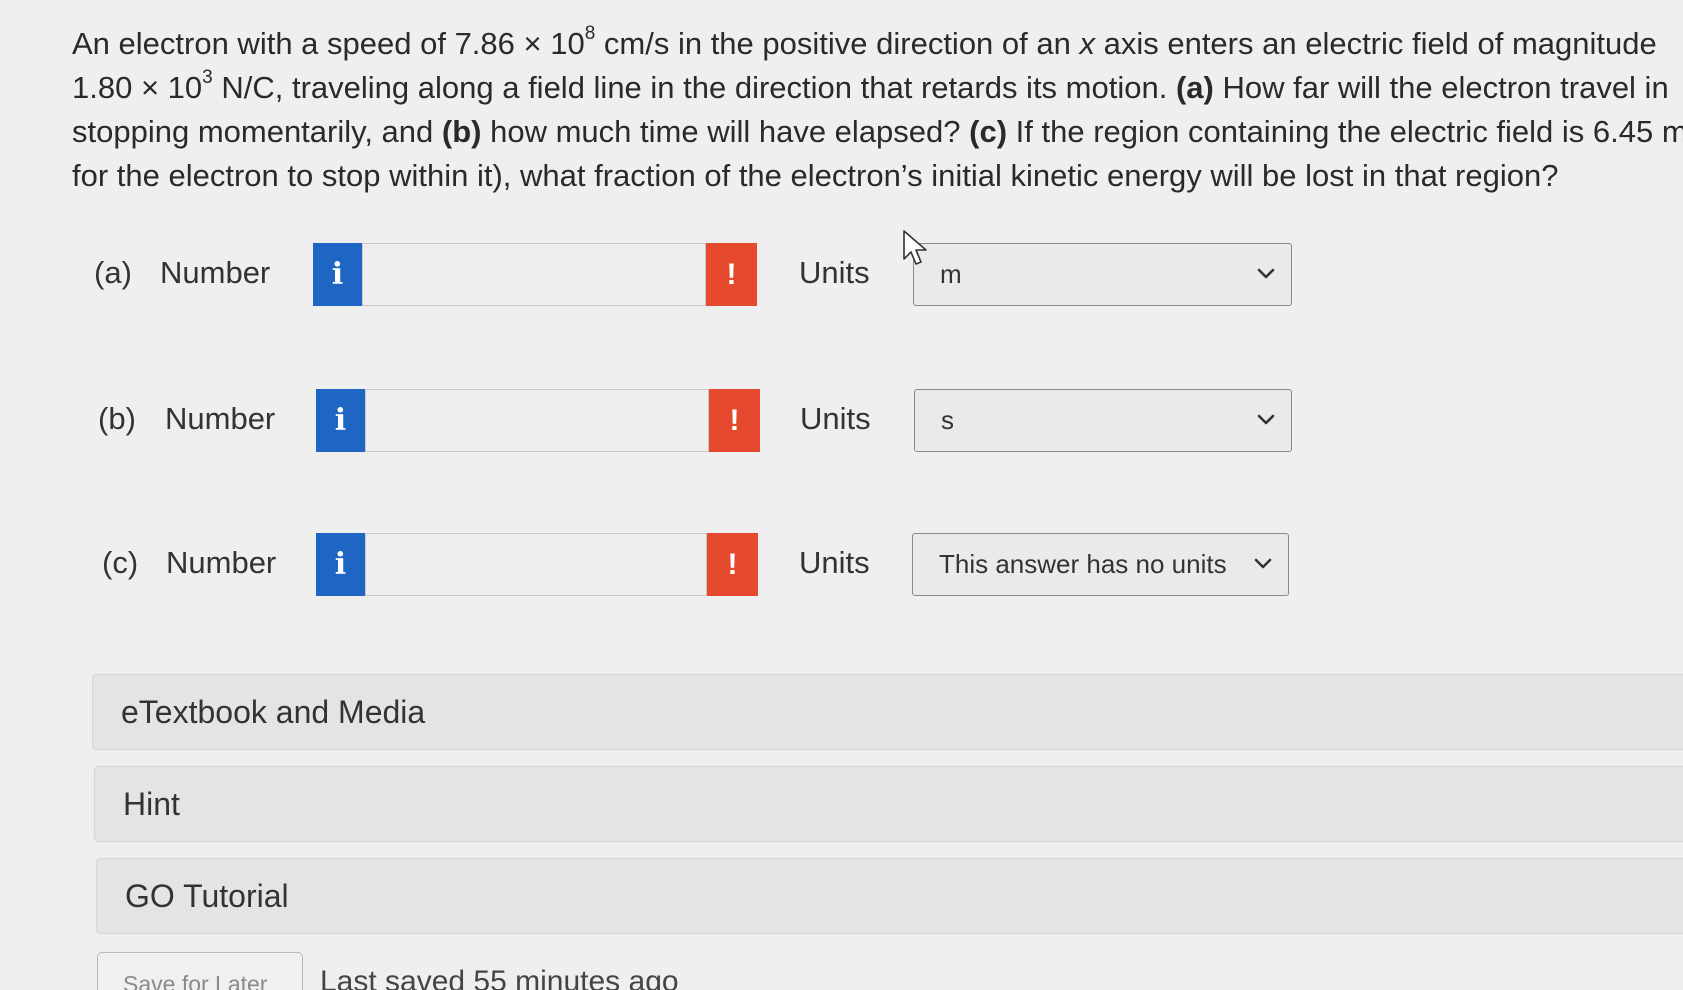 This screenshot has width=1683, height=990. What do you see at coordinates (113, 272) in the screenshot?
I see `part-label: (a)` at bounding box center [113, 272].